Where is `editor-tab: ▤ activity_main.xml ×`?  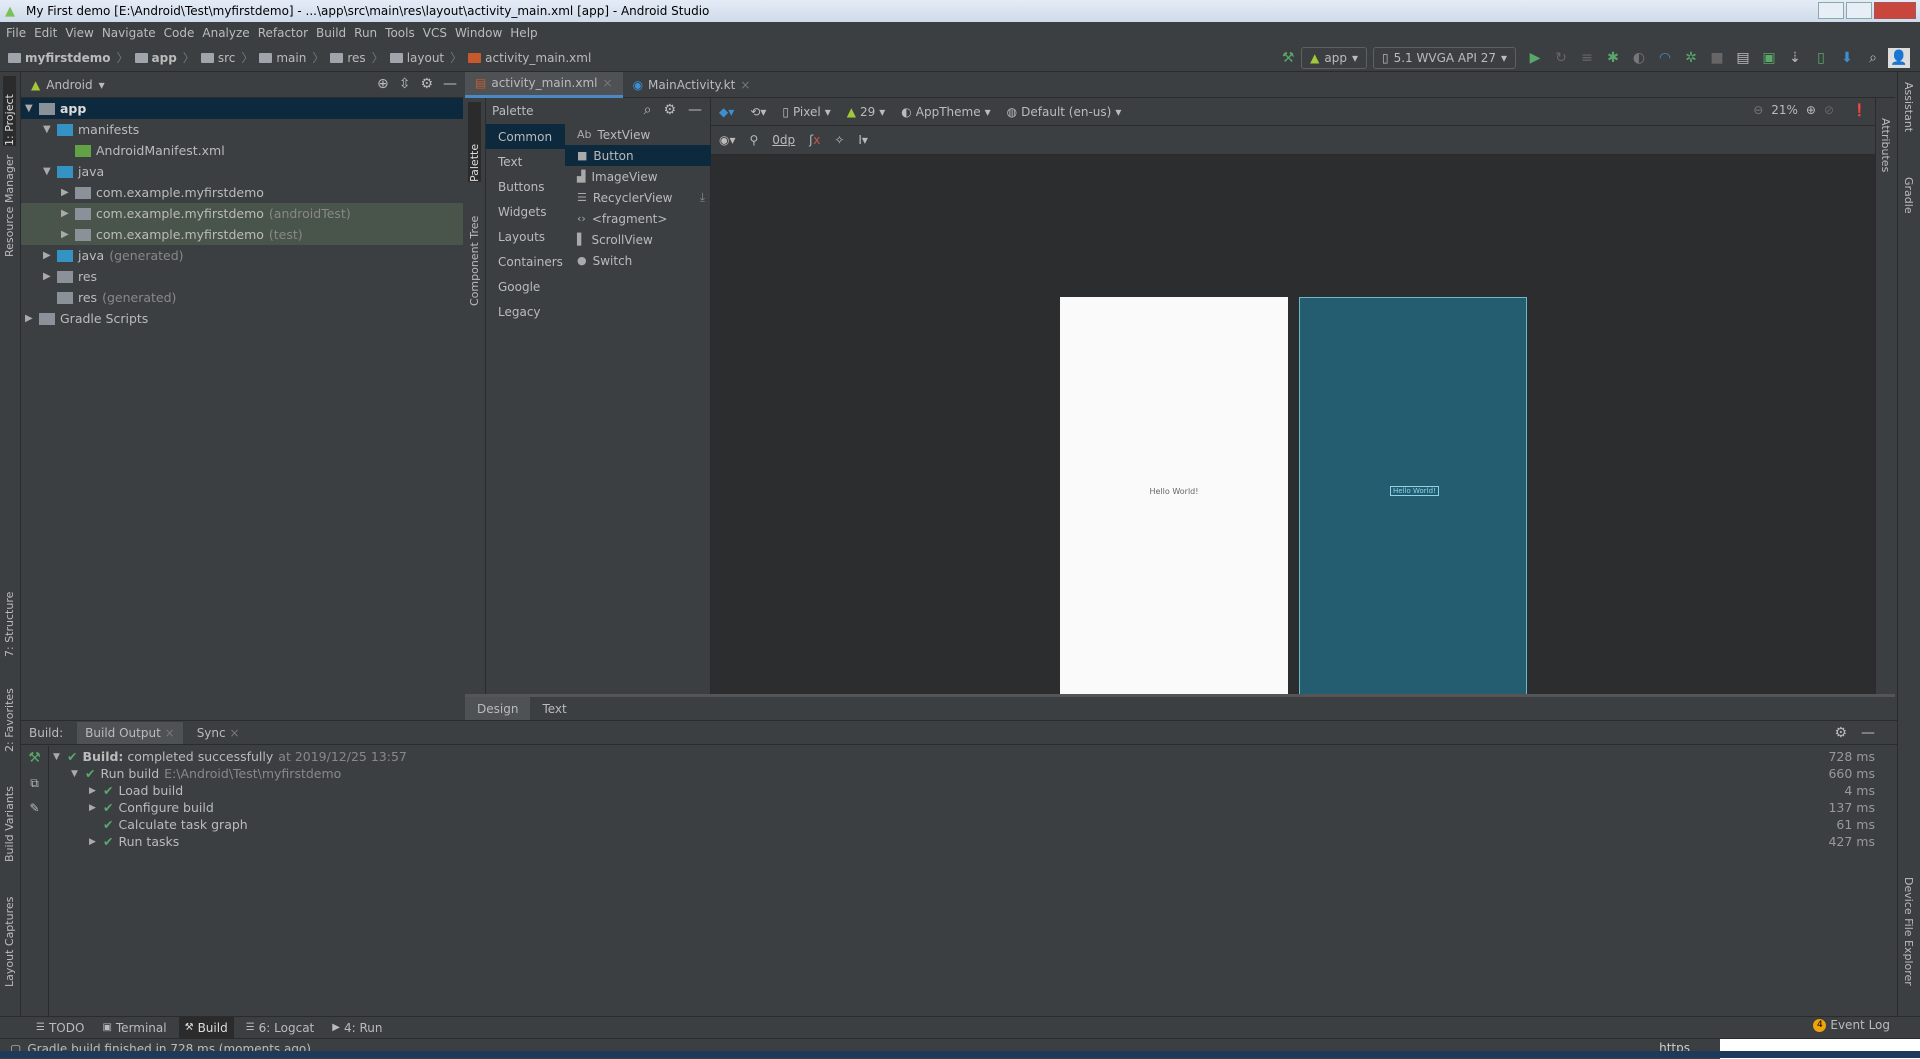
editor-tab: ▤ activity_main.xml × is located at coordinates (544, 84).